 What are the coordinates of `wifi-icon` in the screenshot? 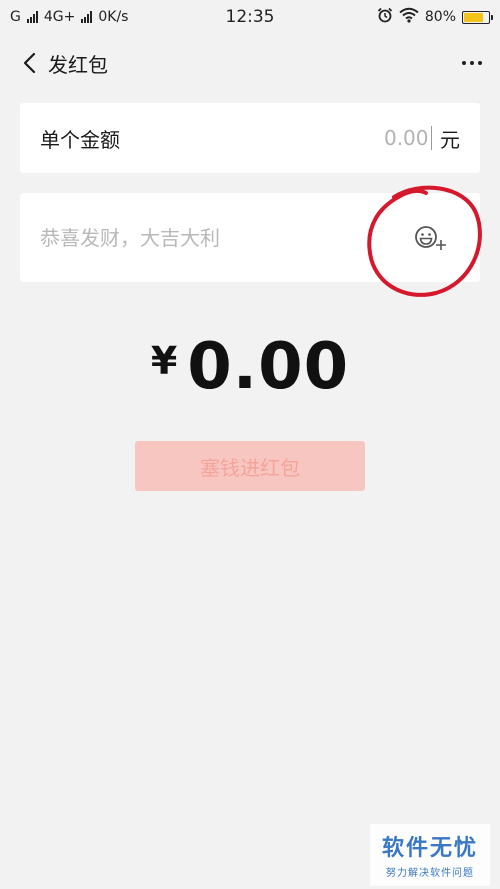 It's located at (409, 17).